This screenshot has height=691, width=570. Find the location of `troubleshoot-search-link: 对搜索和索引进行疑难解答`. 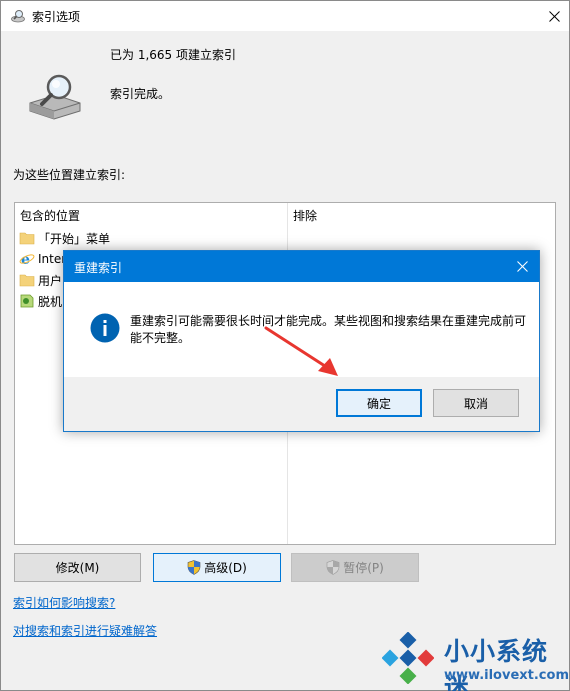

troubleshoot-search-link: 对搜索和索引进行疑难解答 is located at coordinates (85, 630).